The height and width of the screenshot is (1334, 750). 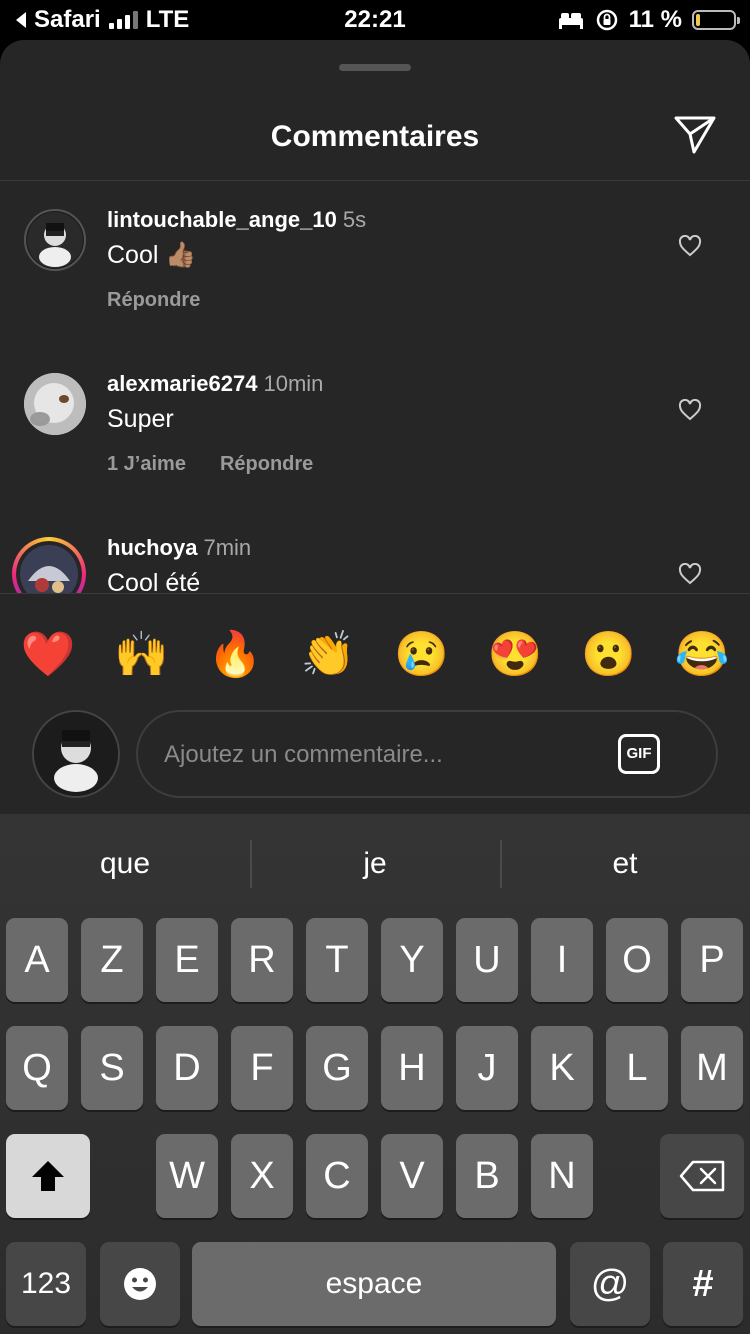 I want to click on sheet-title: Commentaires, so click(x=375, y=136).